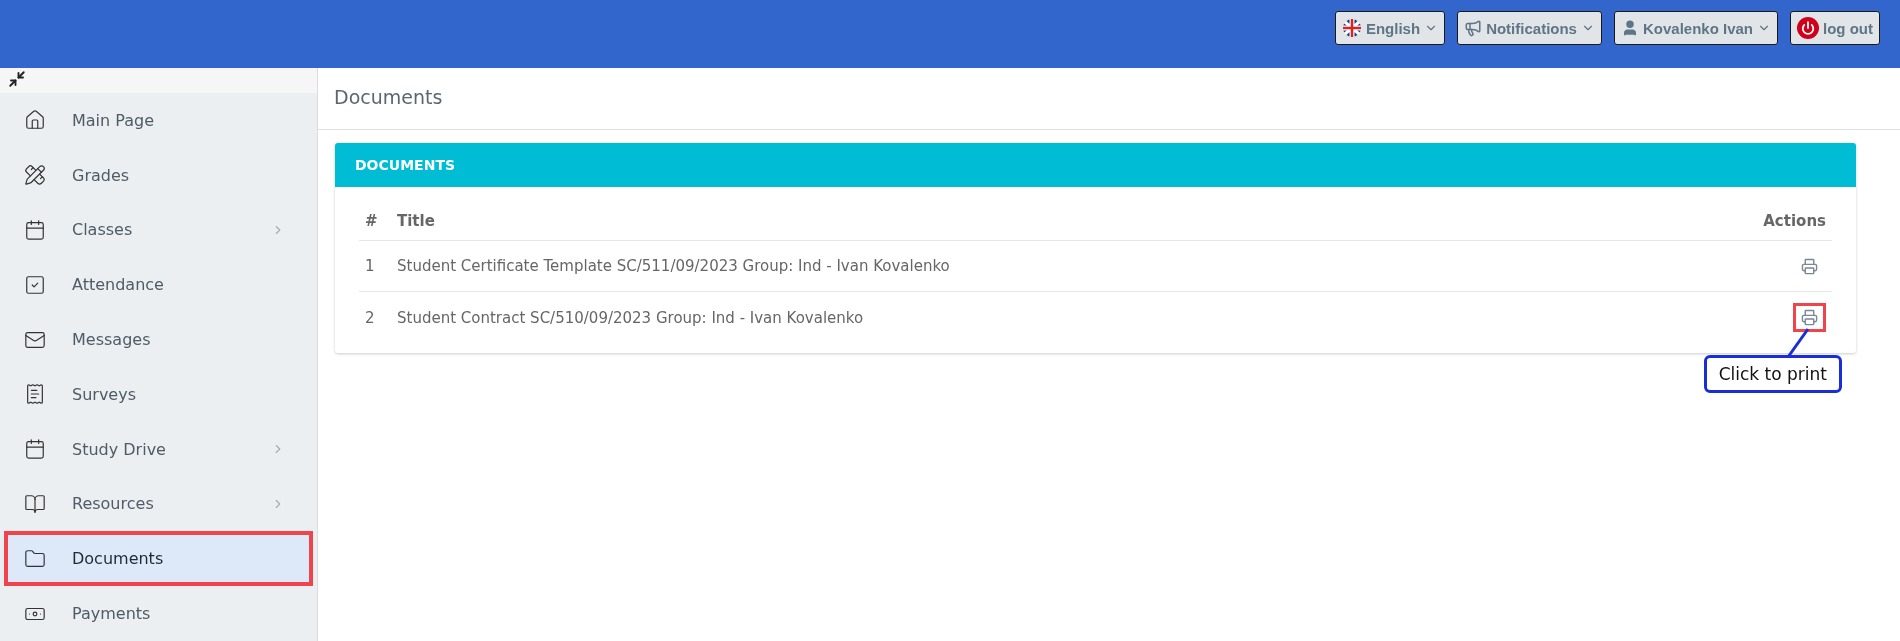 The height and width of the screenshot is (641, 1900). Describe the element at coordinates (416, 220) in the screenshot. I see `column-header: Title` at that location.